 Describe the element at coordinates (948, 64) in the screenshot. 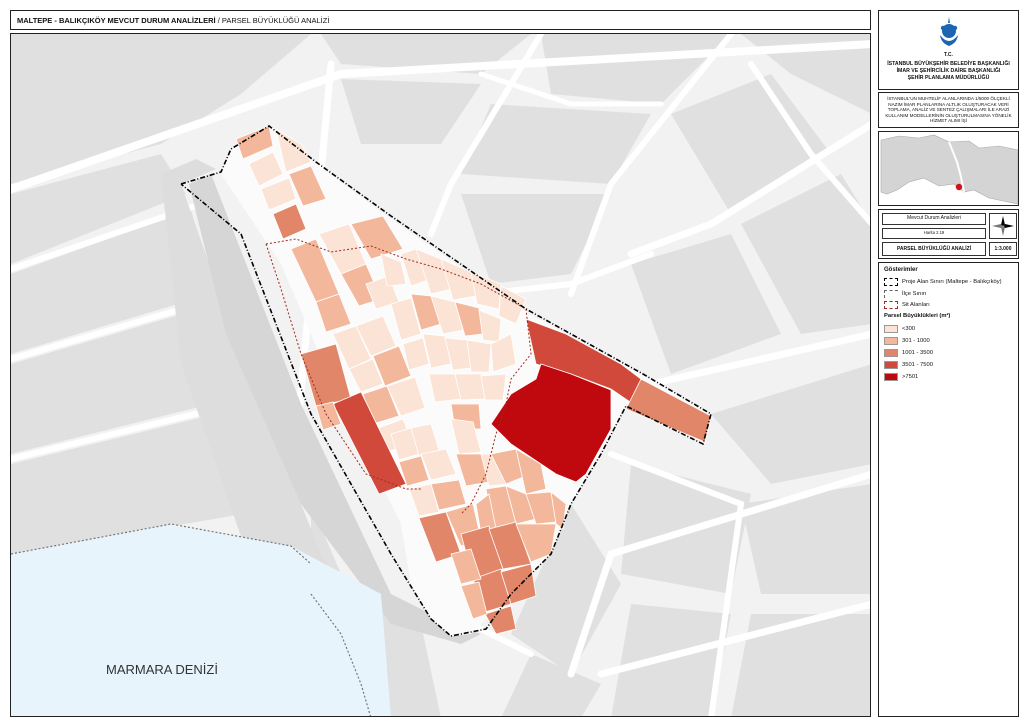

I see `institution-line1: İSTANBUL BÜYÜKŞEHİR BELEDİYE BAŞKANLIĞI` at that location.